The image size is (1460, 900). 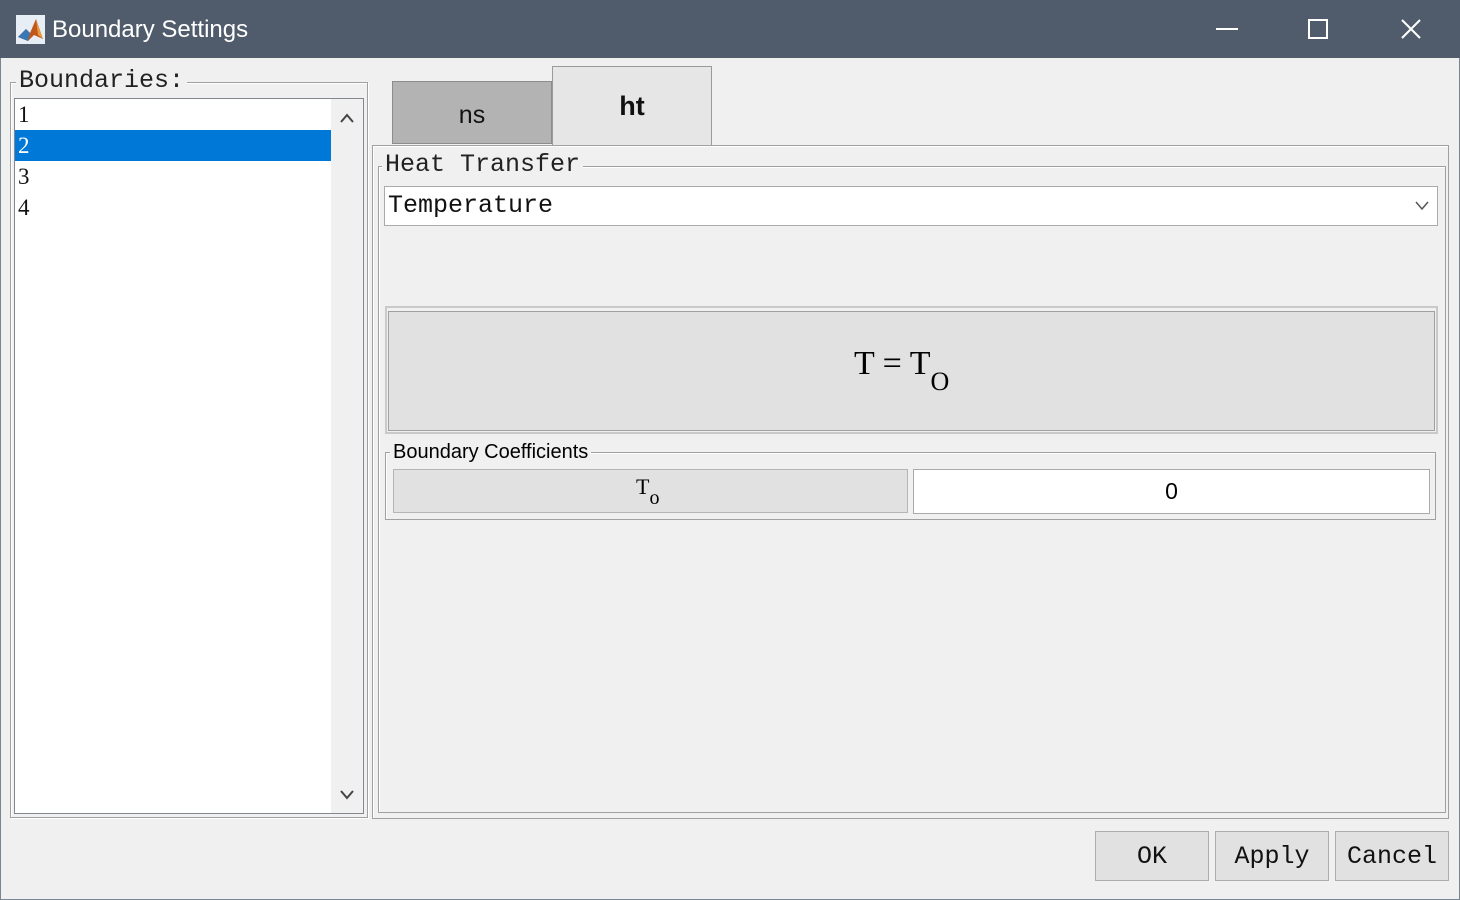 What do you see at coordinates (150, 29) in the screenshot?
I see `window-title: Boundary Settings` at bounding box center [150, 29].